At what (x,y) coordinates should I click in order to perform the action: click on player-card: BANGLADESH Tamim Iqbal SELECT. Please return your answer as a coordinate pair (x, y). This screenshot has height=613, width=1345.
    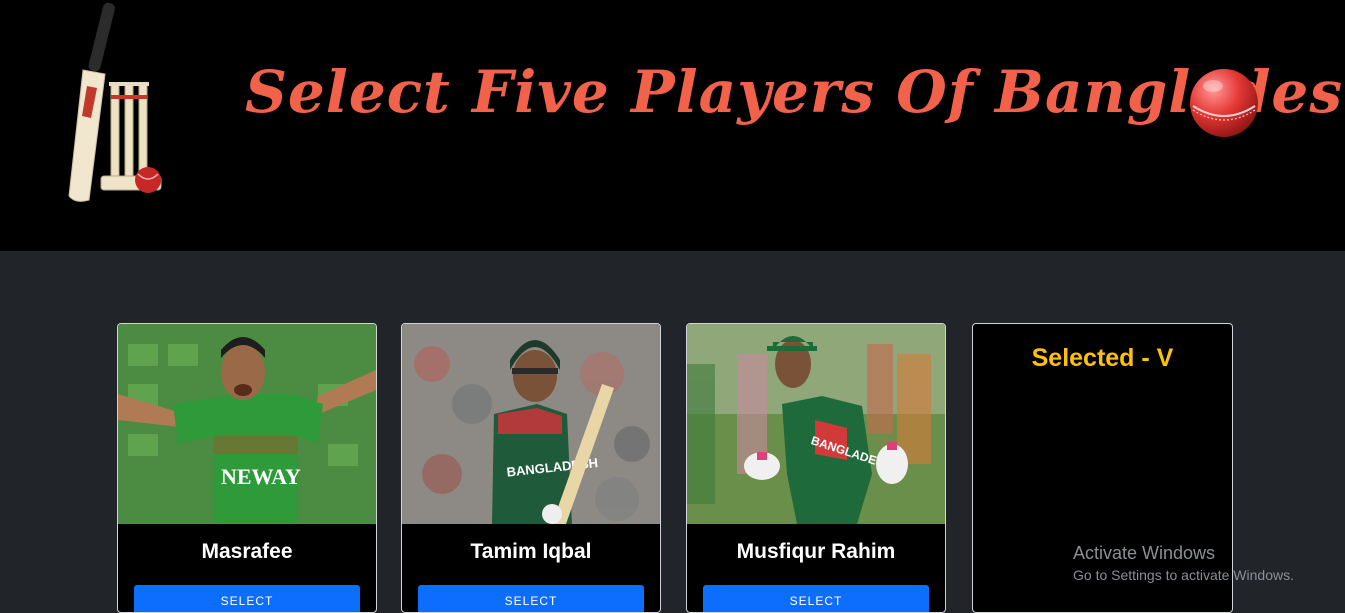
    Looking at the image, I should click on (531, 468).